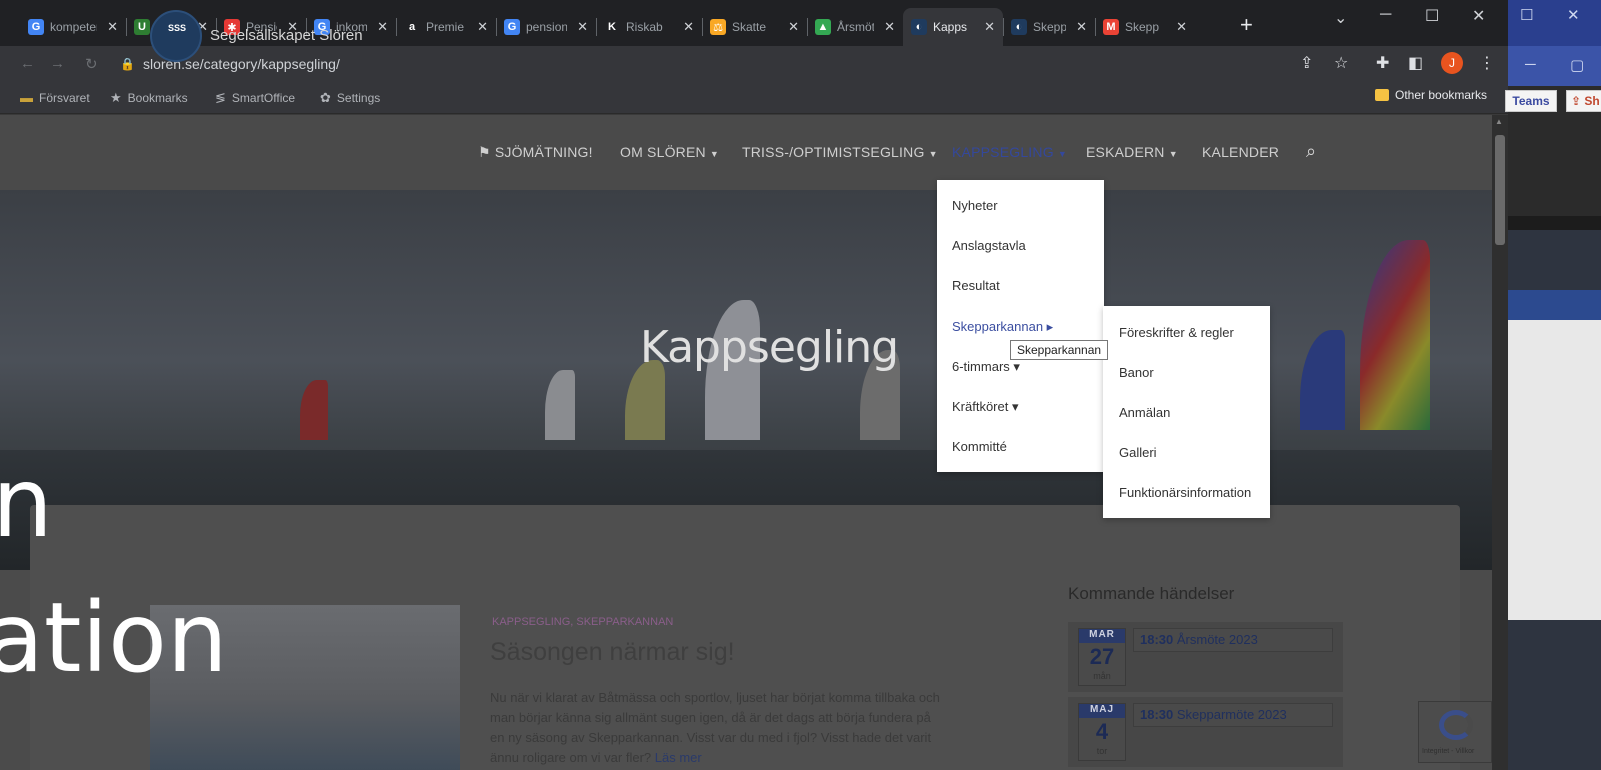 This screenshot has width=1601, height=770. What do you see at coordinates (127, 64) in the screenshot?
I see `lock-icon: 🔒` at bounding box center [127, 64].